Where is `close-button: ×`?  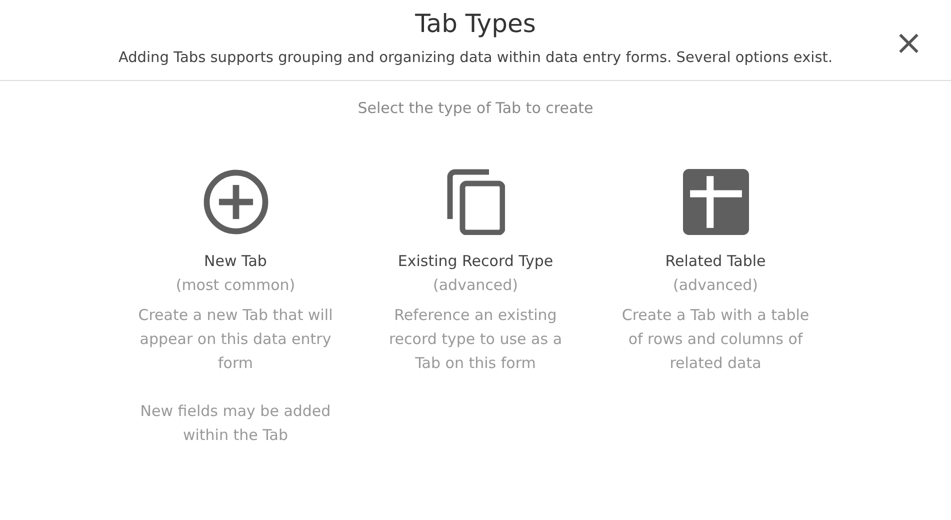 close-button: × is located at coordinates (908, 43).